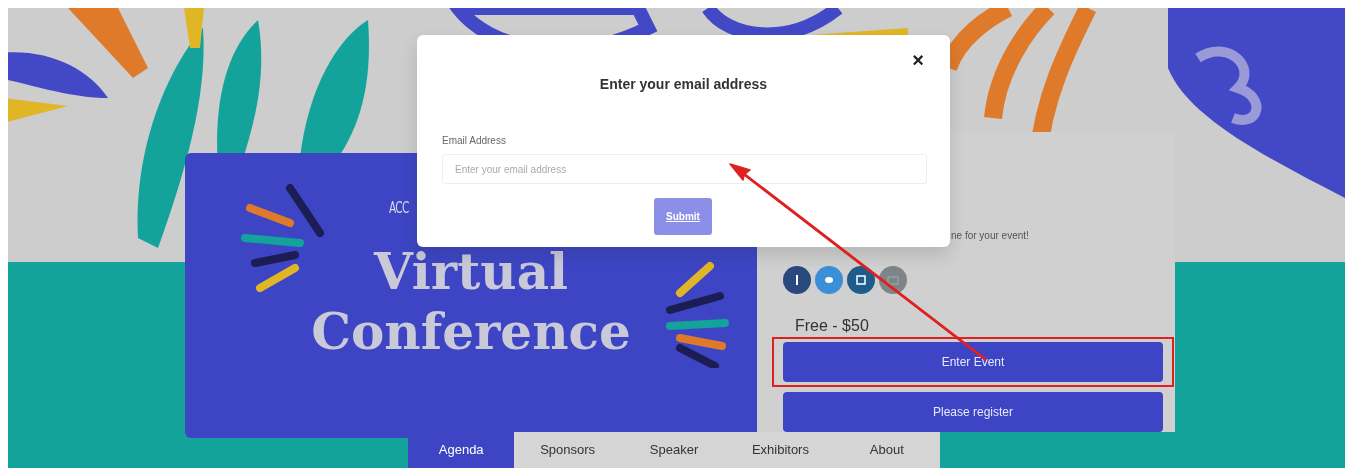 The height and width of the screenshot is (468, 1350). I want to click on close-button: ×, so click(918, 60).